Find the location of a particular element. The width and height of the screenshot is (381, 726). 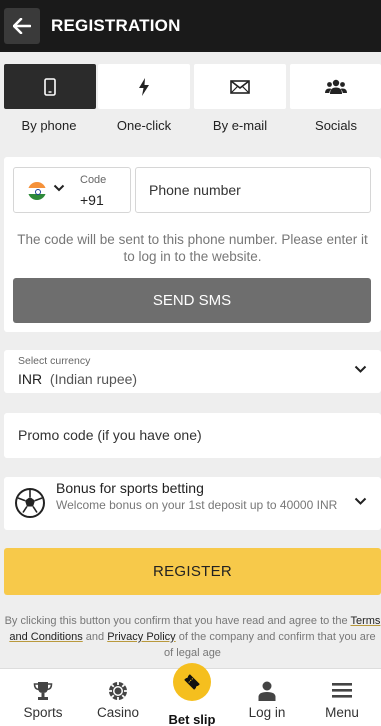

tab-one-click is located at coordinates (144, 86).